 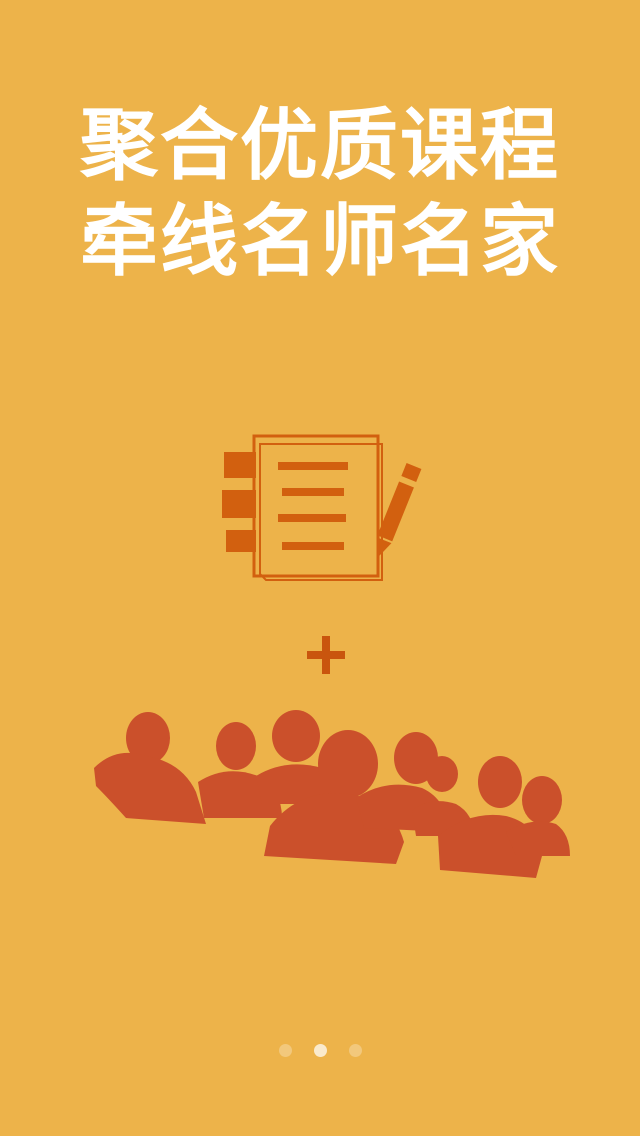 What do you see at coordinates (326, 655) in the screenshot?
I see `plus-icon` at bounding box center [326, 655].